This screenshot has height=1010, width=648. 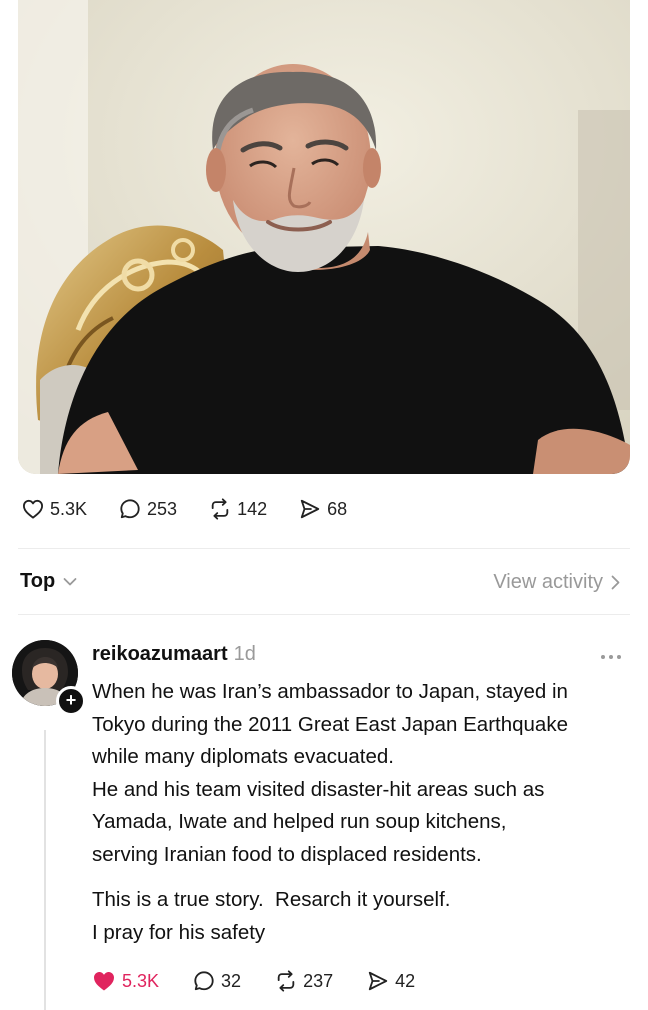 I want to click on heart-icon, so click(x=32, y=509).